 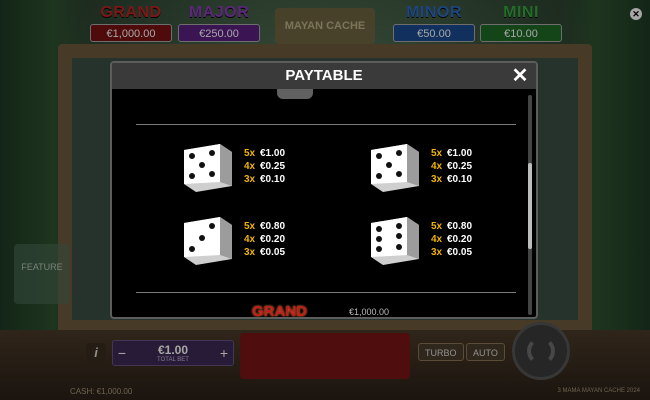 I want to click on grand-jackpot-label: GRAND, so click(x=279, y=311).